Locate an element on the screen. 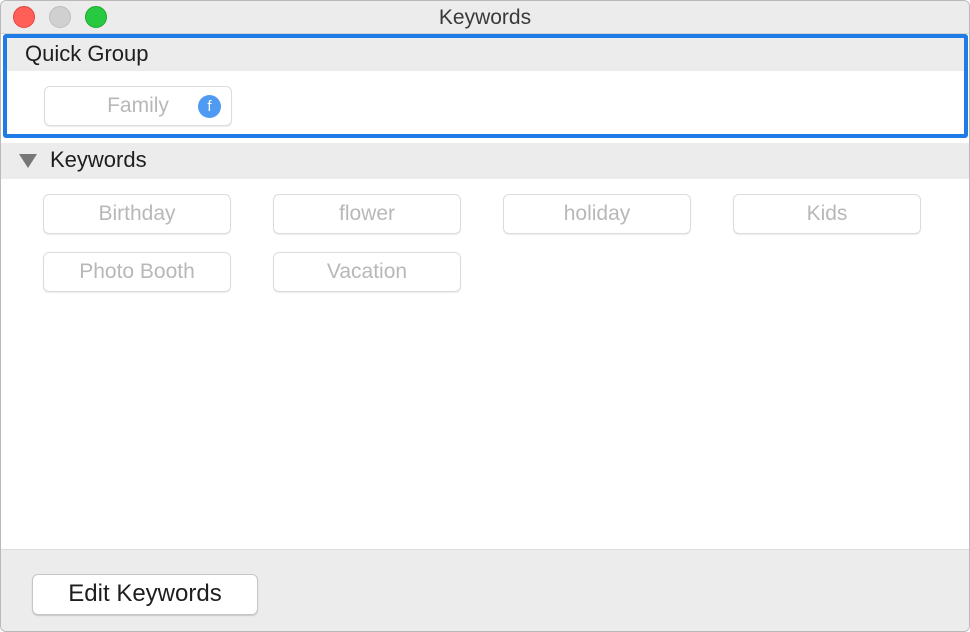 The width and height of the screenshot is (970, 632). quick-group-header: Quick Group is located at coordinates (485, 54).